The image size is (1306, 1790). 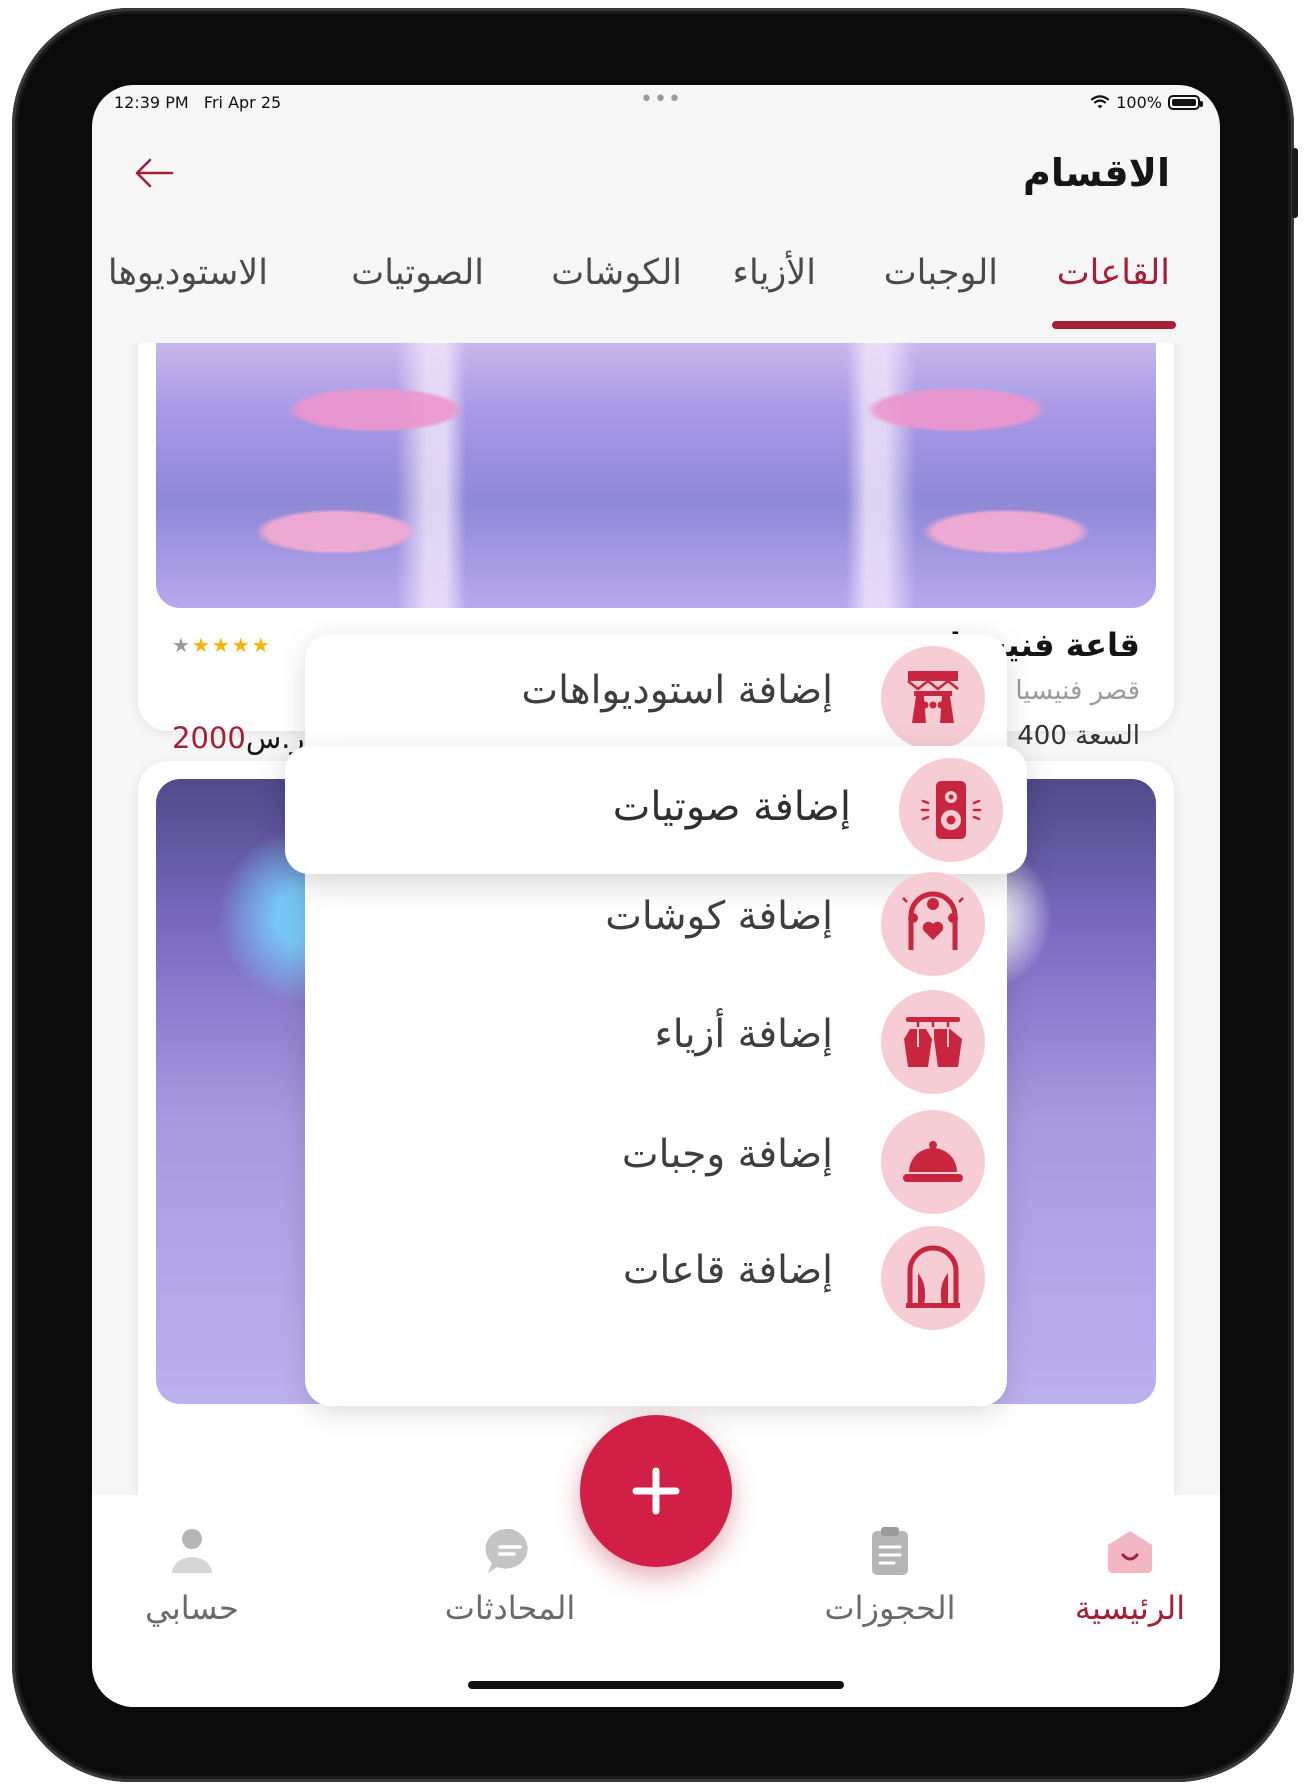 What do you see at coordinates (1113, 273) in the screenshot?
I see `tab-halls: القاعات` at bounding box center [1113, 273].